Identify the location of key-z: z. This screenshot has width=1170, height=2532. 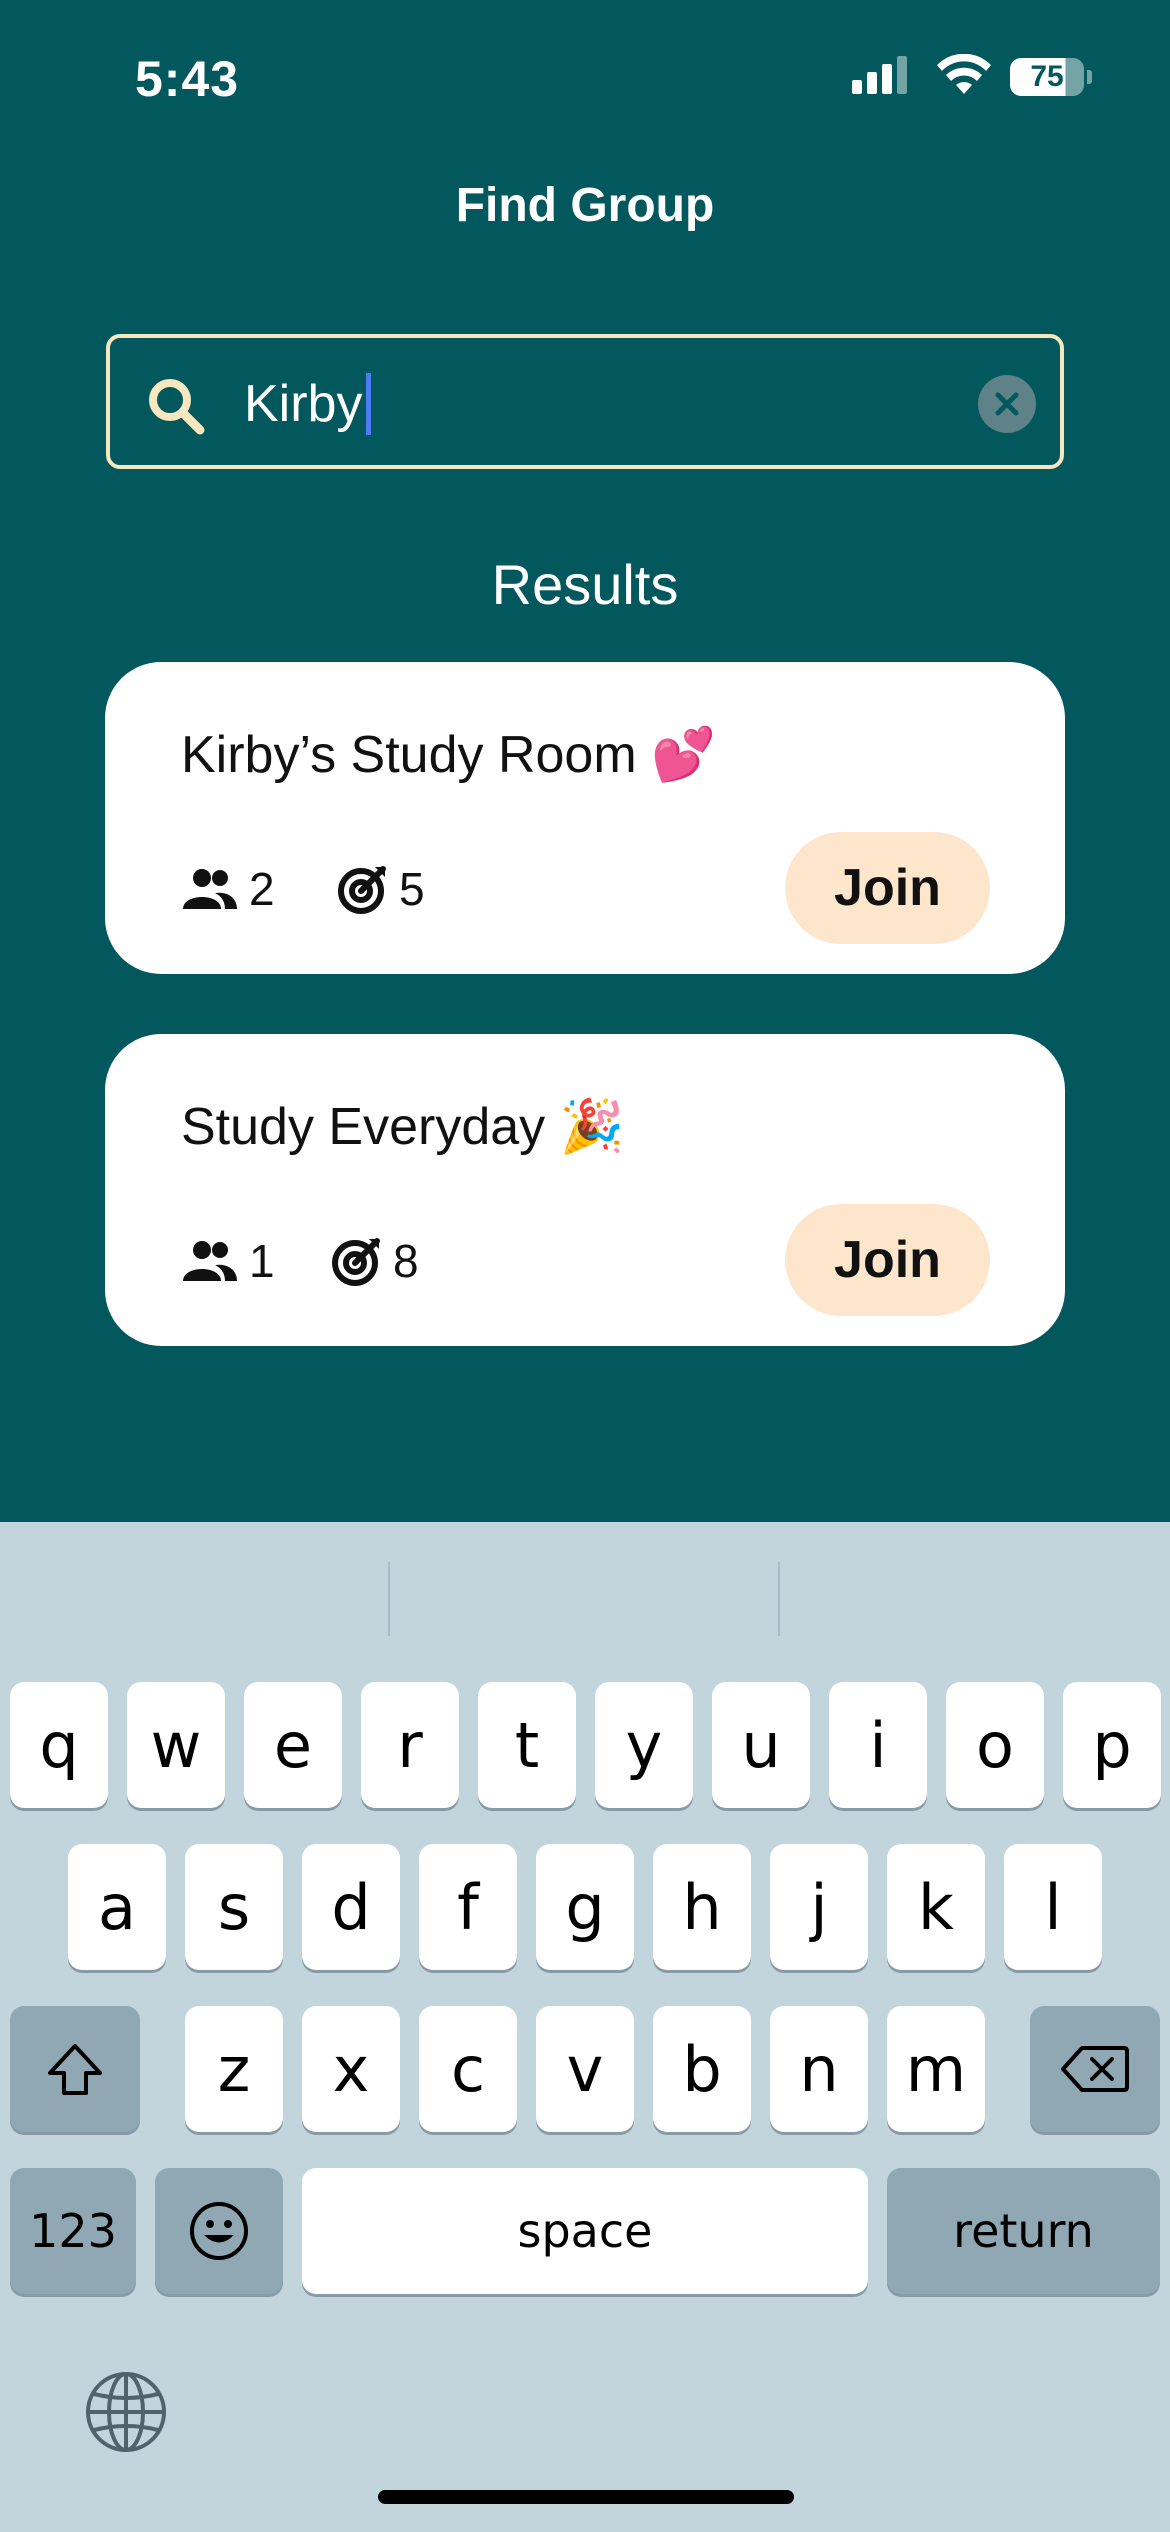
(234, 2069).